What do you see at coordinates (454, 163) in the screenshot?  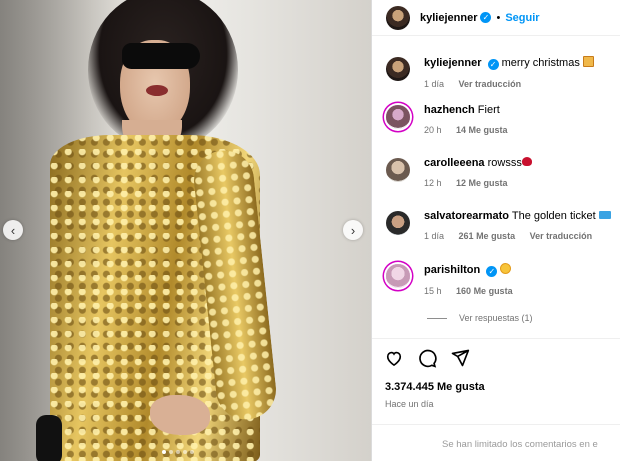 I see `comment-username: carolleeena` at bounding box center [454, 163].